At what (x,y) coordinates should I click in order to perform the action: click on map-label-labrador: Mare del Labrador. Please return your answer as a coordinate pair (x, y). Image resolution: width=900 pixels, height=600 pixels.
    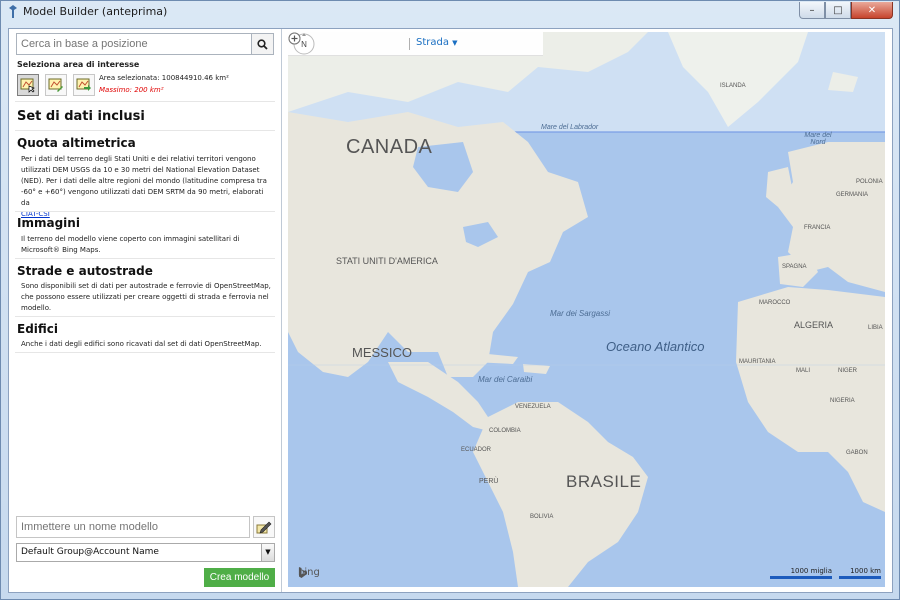
    Looking at the image, I should click on (570, 127).